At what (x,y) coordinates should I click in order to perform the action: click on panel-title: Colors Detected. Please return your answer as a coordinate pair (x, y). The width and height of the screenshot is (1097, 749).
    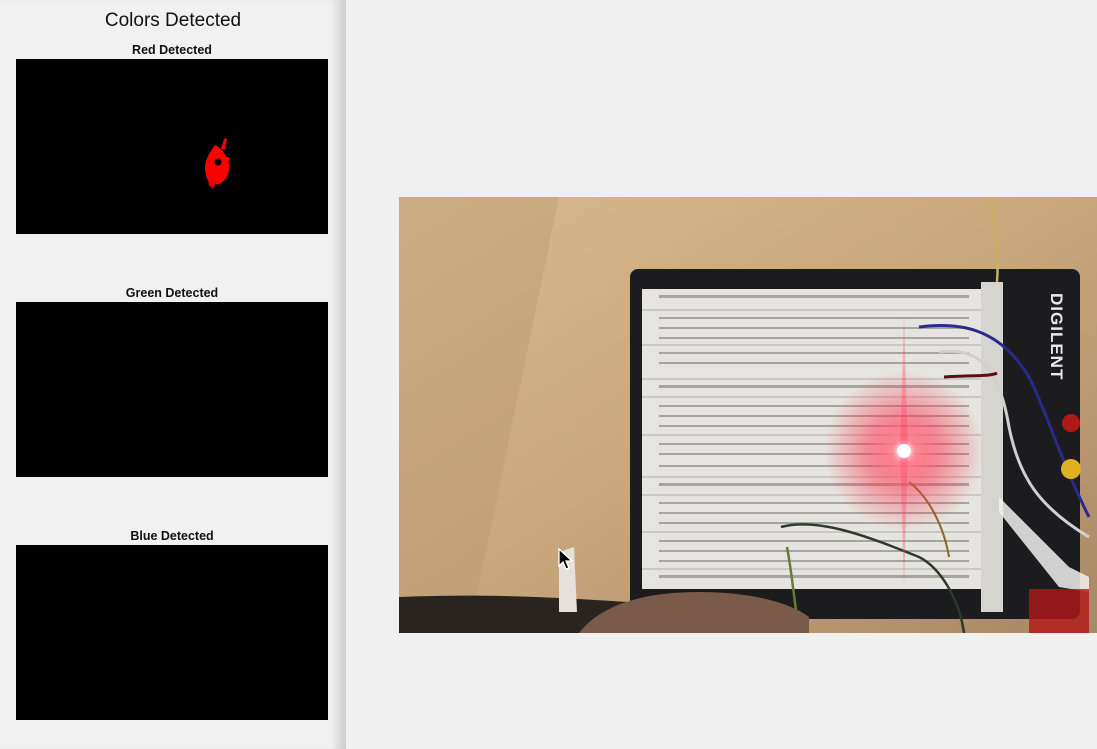
    Looking at the image, I should click on (173, 20).